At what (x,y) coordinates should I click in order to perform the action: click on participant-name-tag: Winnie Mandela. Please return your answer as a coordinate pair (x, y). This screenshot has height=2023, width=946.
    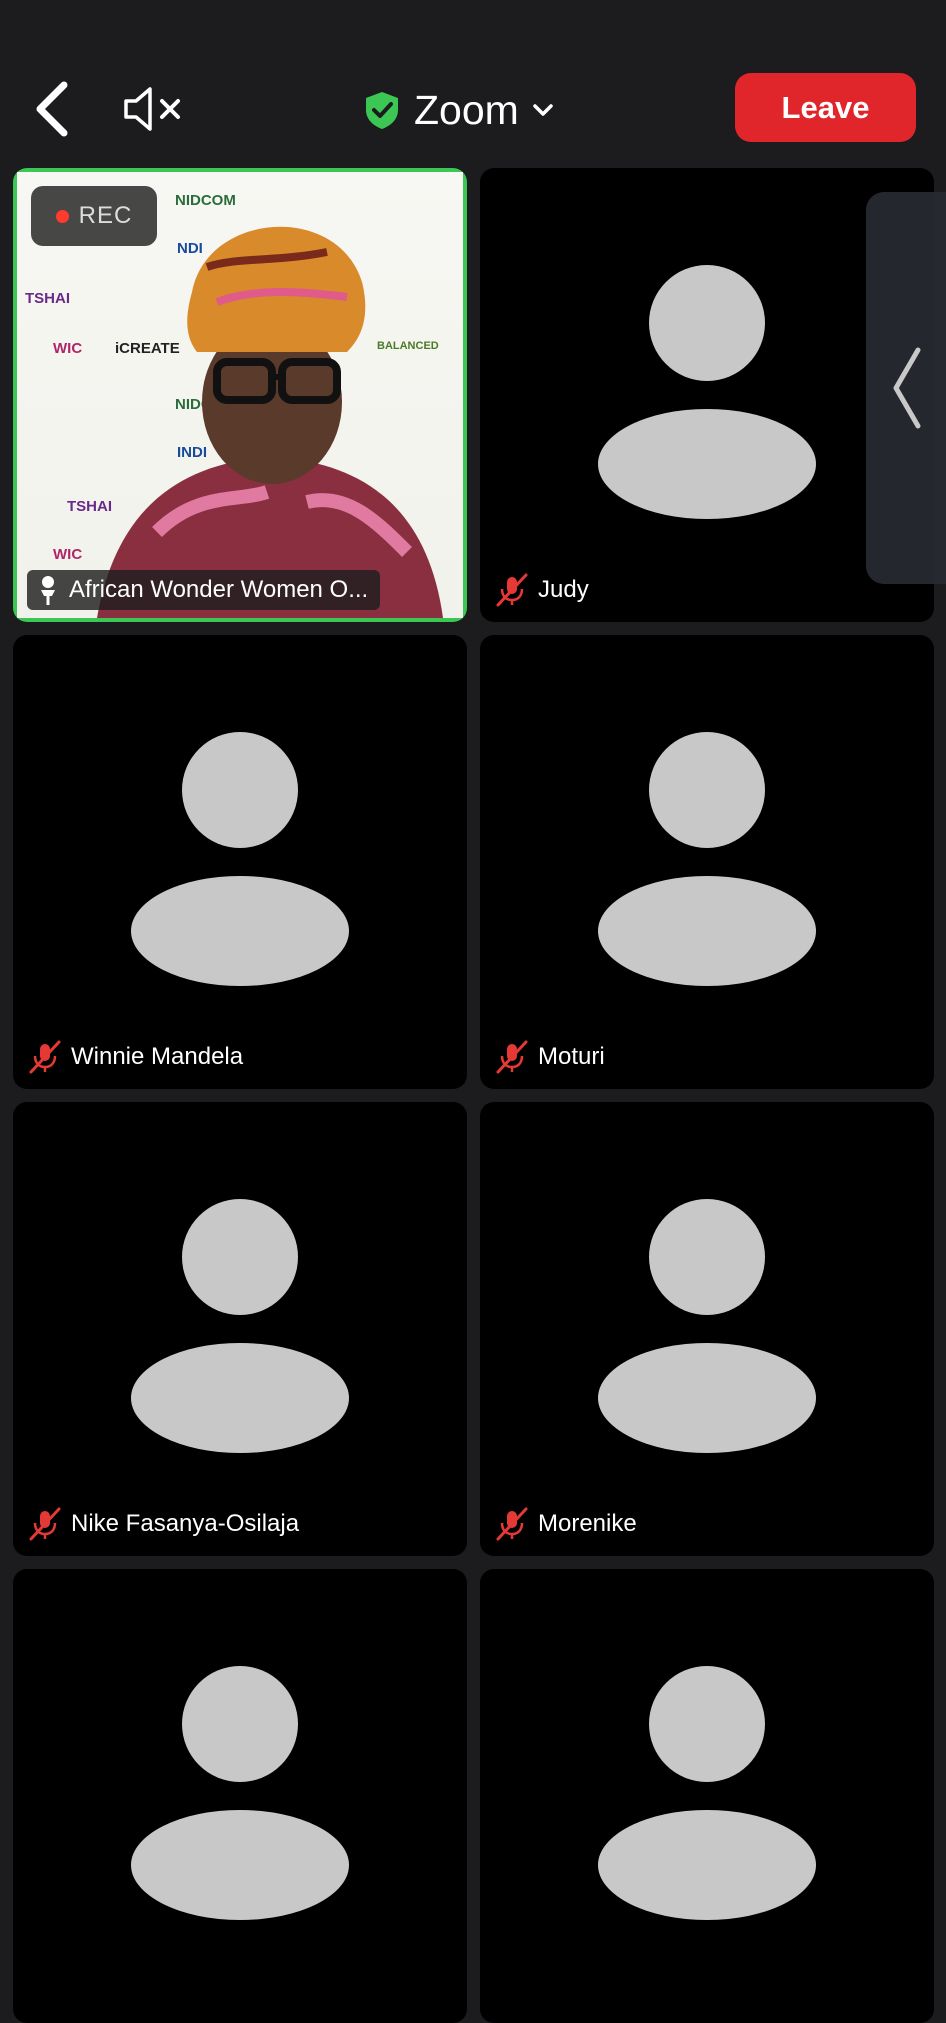
    Looking at the image, I should click on (135, 1057).